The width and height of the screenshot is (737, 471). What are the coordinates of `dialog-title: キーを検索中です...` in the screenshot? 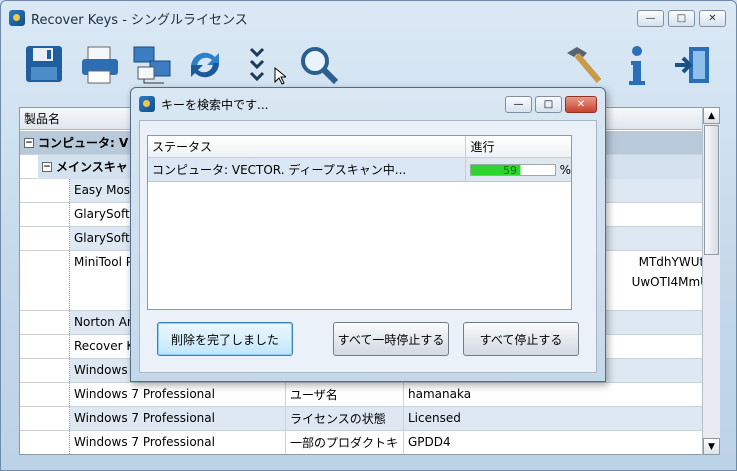 It's located at (215, 104).